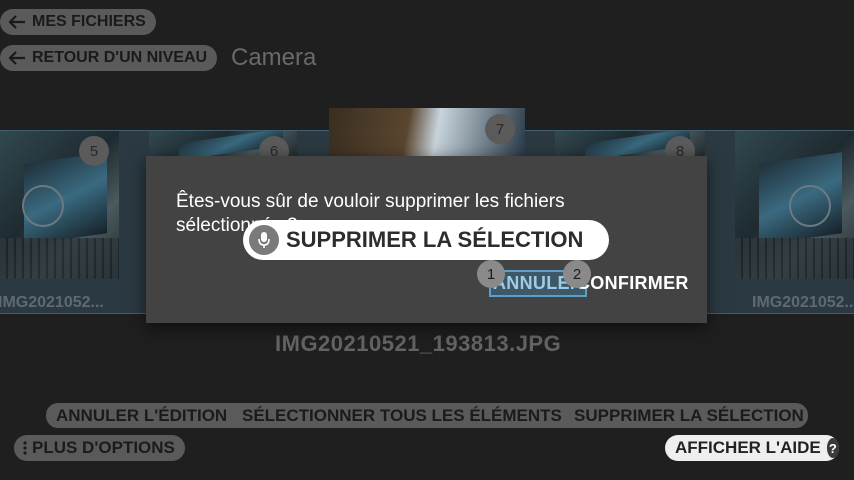 The height and width of the screenshot is (480, 854). I want to click on show-help-button: AFFICHER L'AIDE ?, so click(752, 448).